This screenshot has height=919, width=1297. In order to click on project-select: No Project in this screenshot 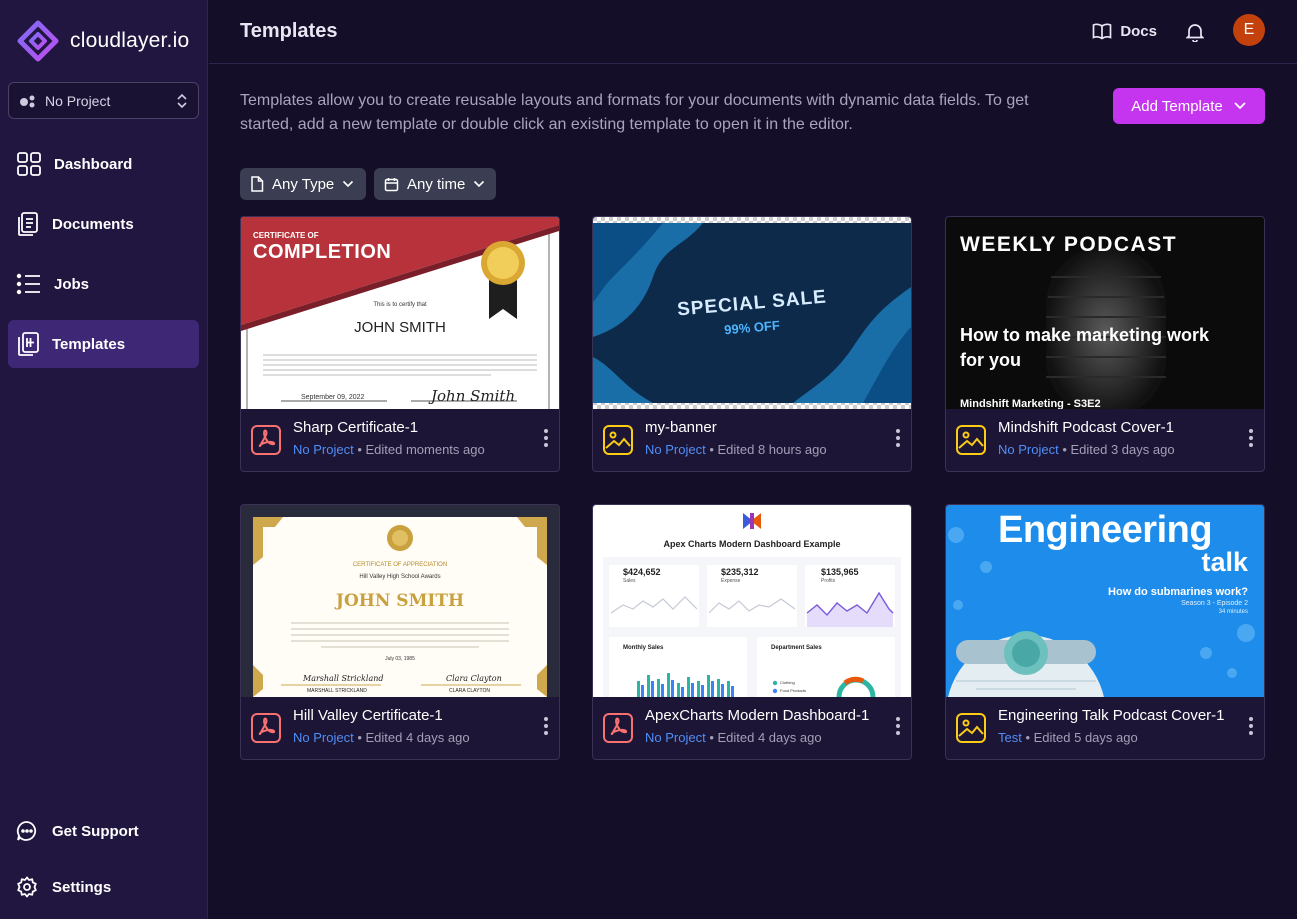, I will do `click(103, 100)`.